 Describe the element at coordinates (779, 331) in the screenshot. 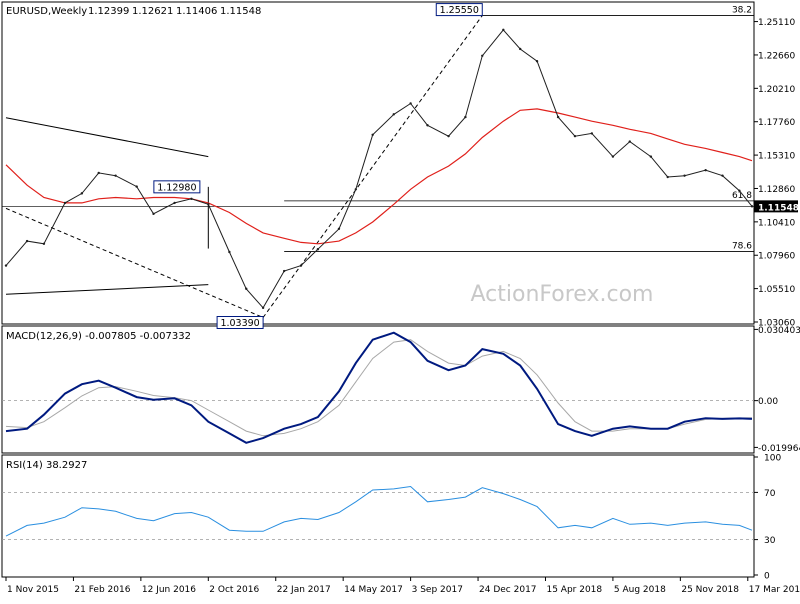

I see `macd-axis-label: 0.030403` at that location.